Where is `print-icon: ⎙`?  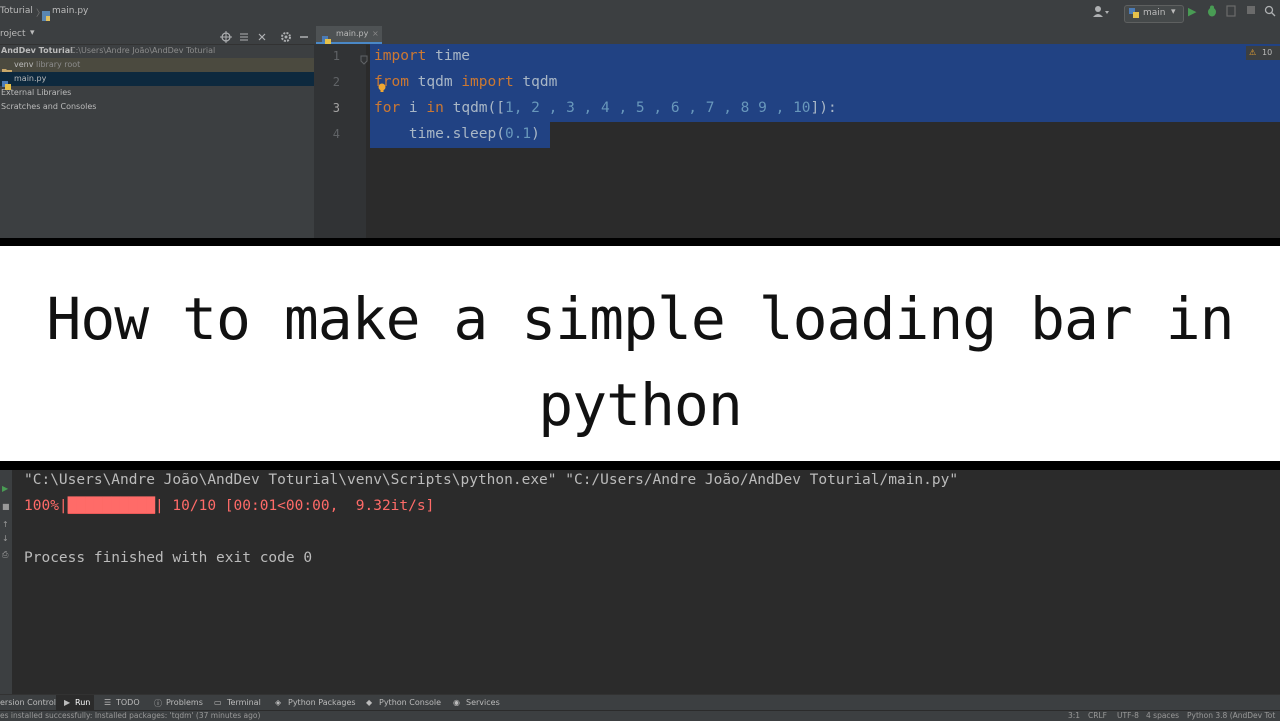 print-icon: ⎙ is located at coordinates (5, 555).